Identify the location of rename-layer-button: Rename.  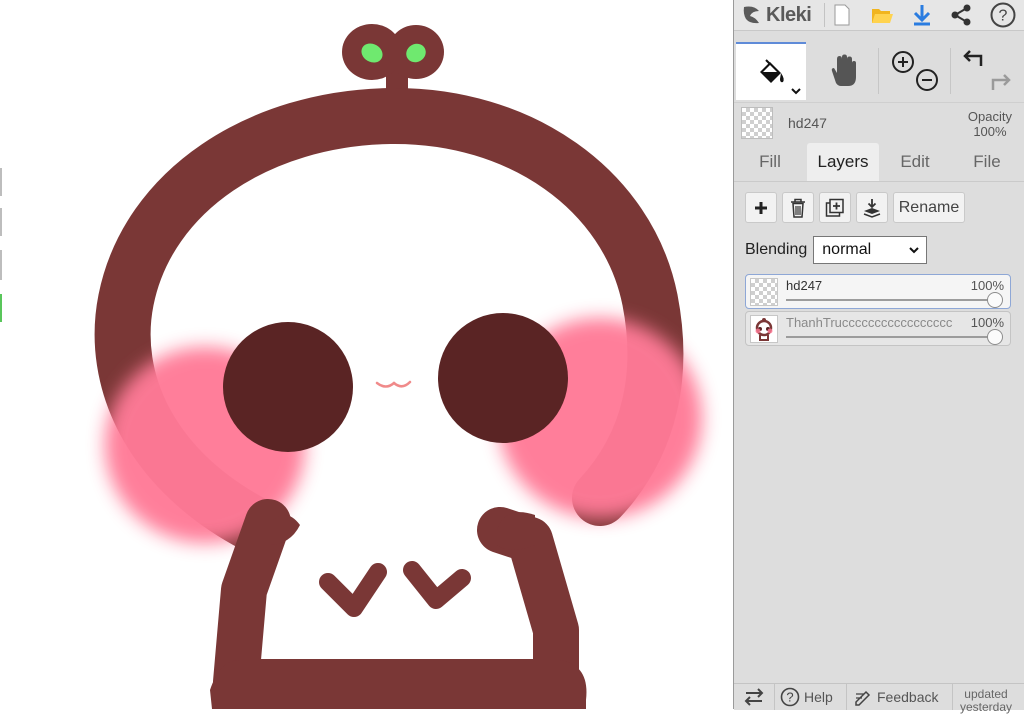
(929, 207).